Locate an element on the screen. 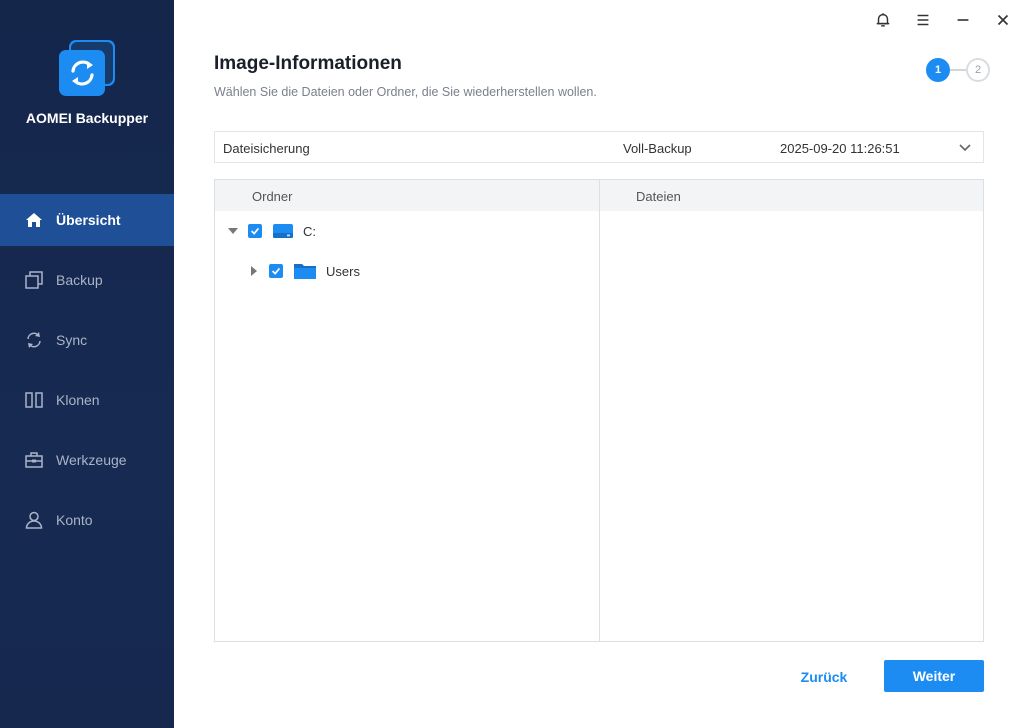  folders-column-header: Ordner is located at coordinates (407, 195).